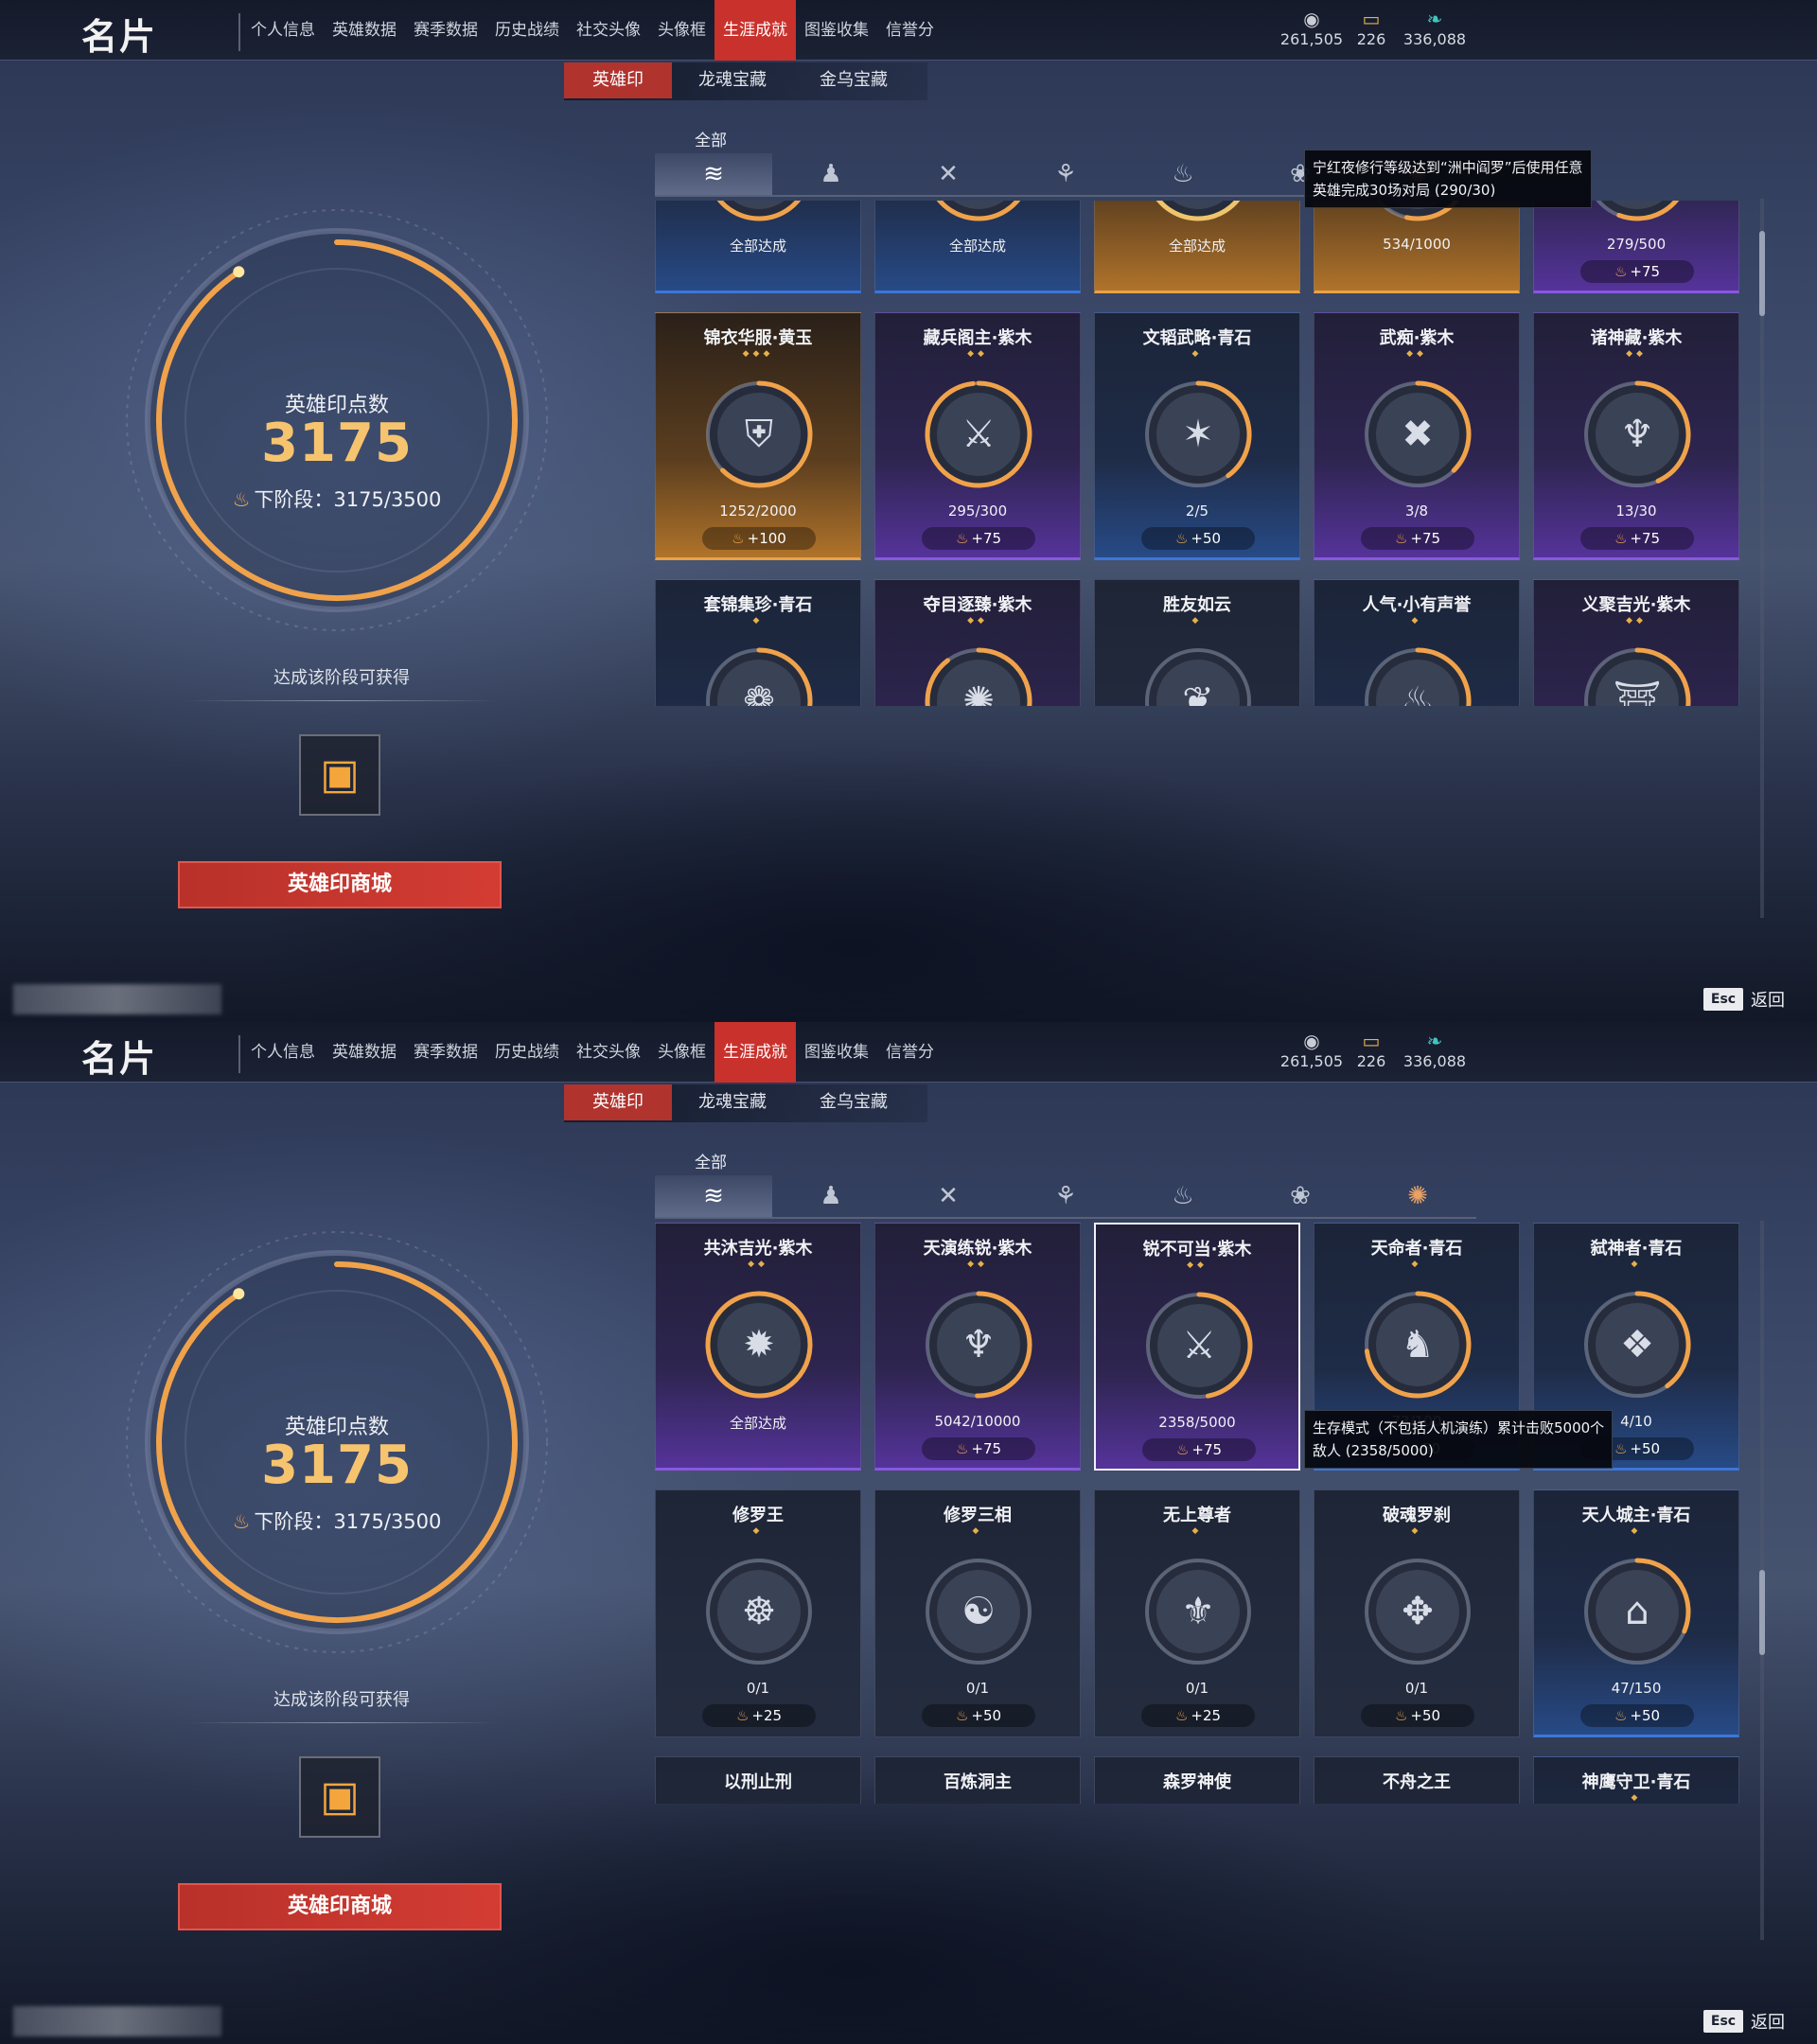 The image size is (1817, 2044). I want to click on tooltip-line: 宁红夜修行等级达到“洲中阎罗”后使用任意, so click(1448, 168).